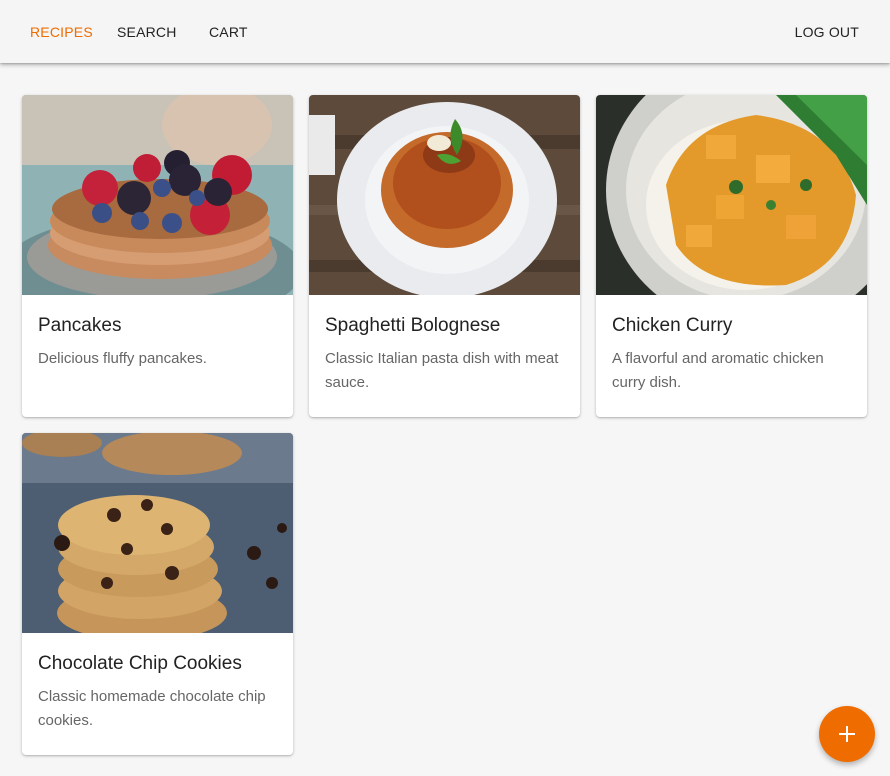 The height and width of the screenshot is (776, 890). Describe the element at coordinates (152, 708) in the screenshot. I see `recipe-description: Classic homemade chocolate chip cookies.` at that location.